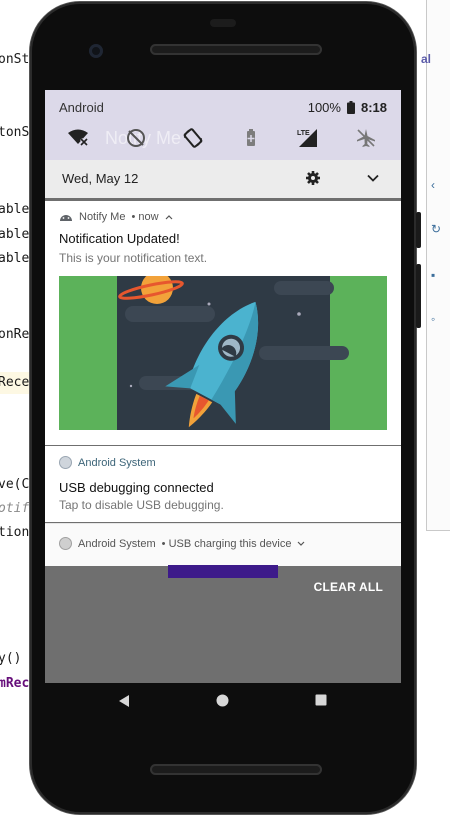  Describe the element at coordinates (136, 487) in the screenshot. I see `notification-title: USB debugging connected` at that location.